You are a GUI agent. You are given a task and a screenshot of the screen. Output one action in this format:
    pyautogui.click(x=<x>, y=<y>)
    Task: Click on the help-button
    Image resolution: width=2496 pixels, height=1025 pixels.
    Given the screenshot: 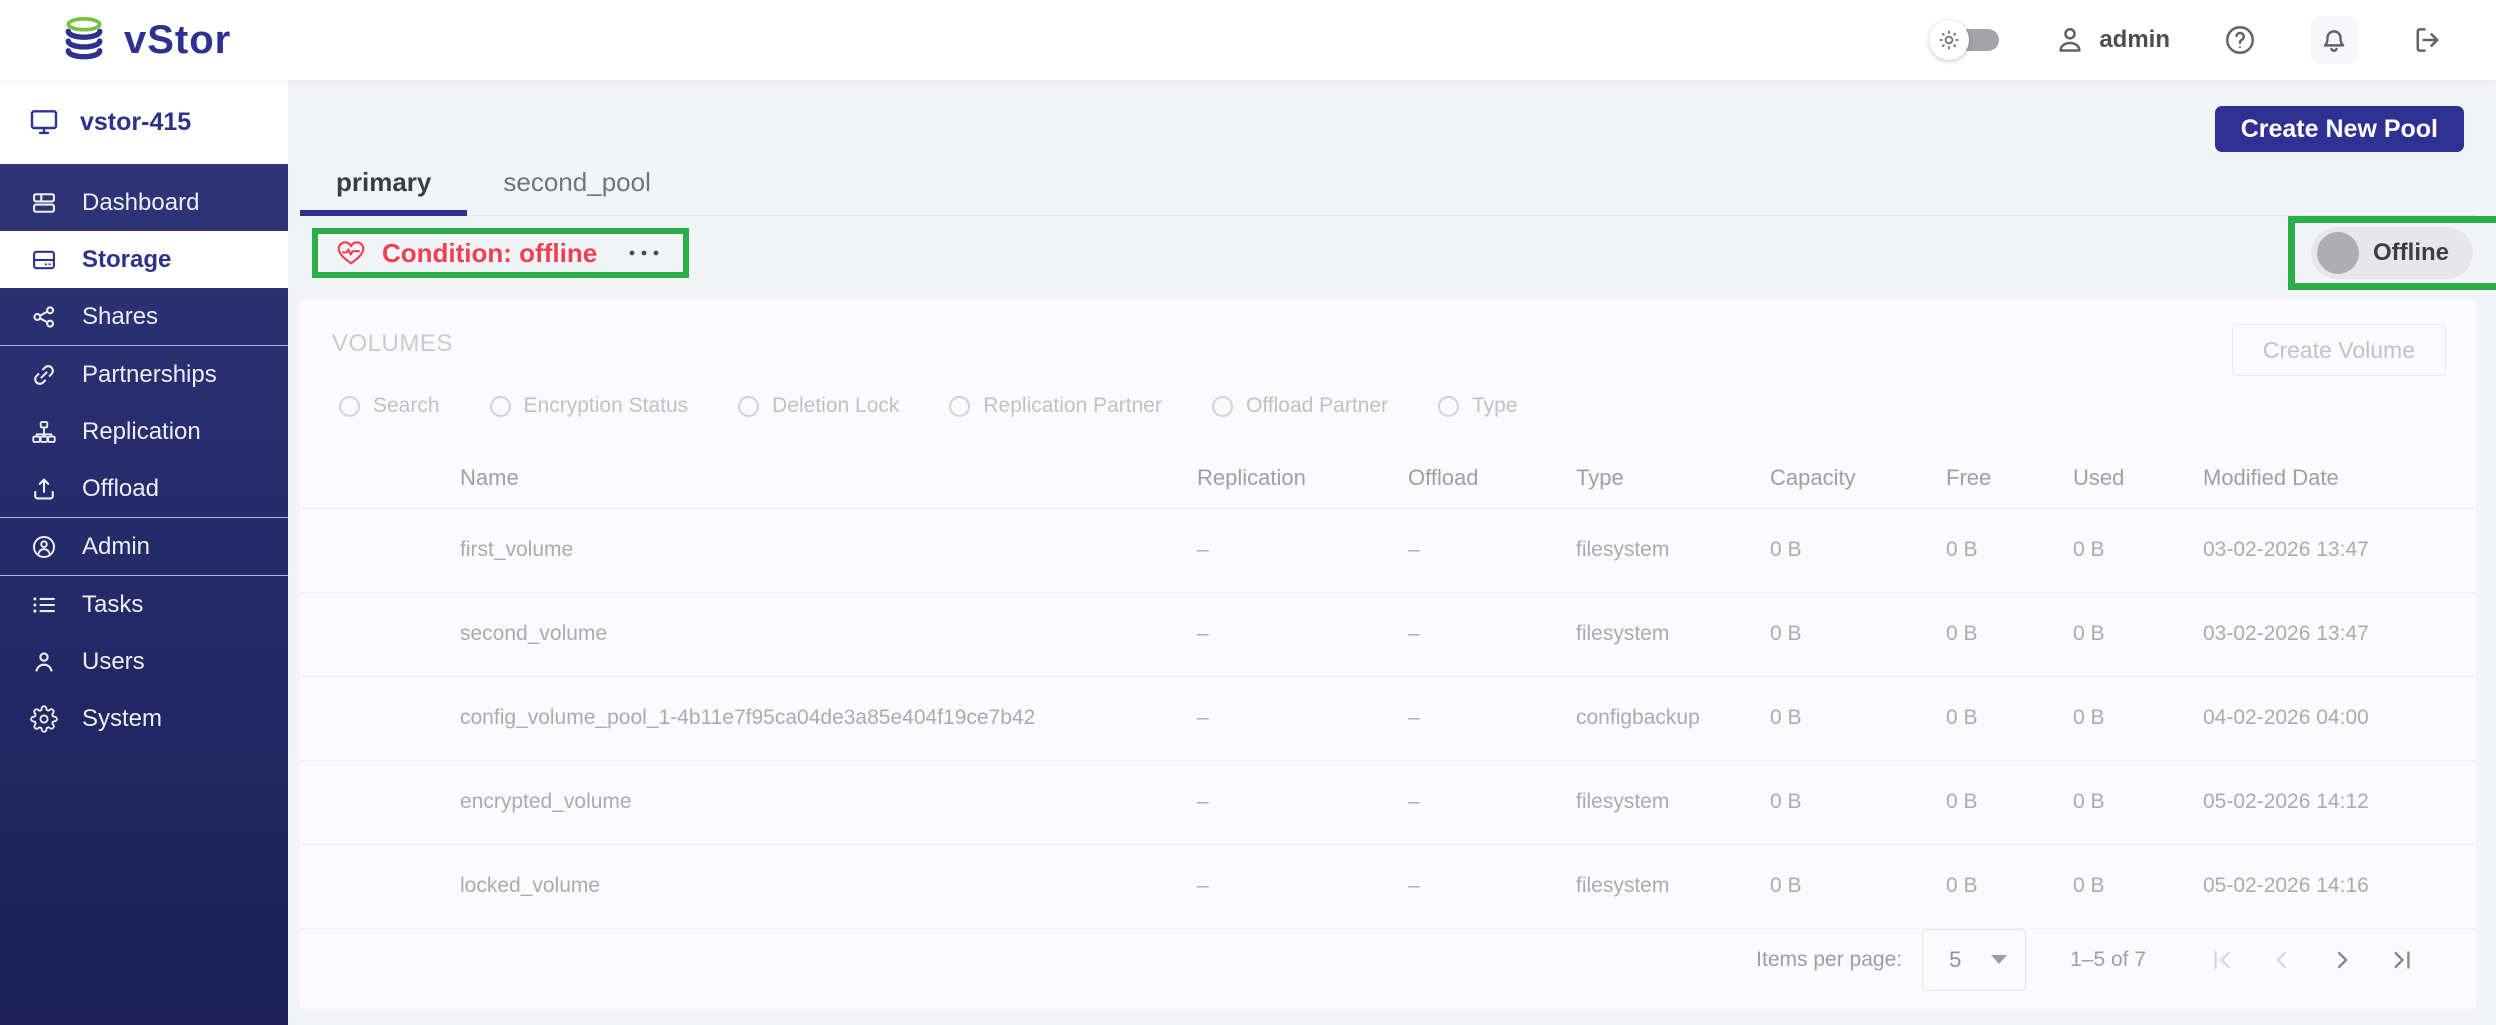 What is the action you would take?
    pyautogui.click(x=2240, y=40)
    